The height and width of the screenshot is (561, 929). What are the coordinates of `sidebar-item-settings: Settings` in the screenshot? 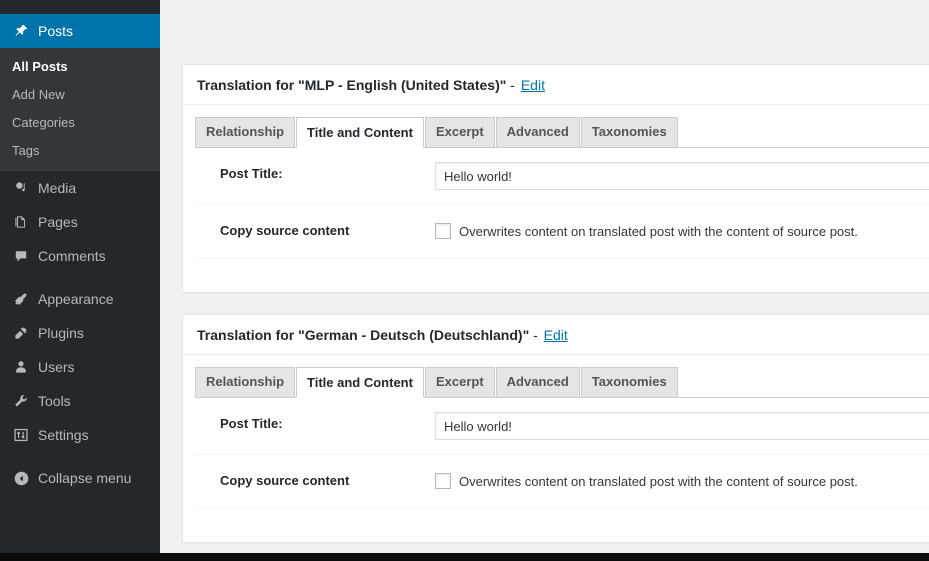 It's located at (80, 435).